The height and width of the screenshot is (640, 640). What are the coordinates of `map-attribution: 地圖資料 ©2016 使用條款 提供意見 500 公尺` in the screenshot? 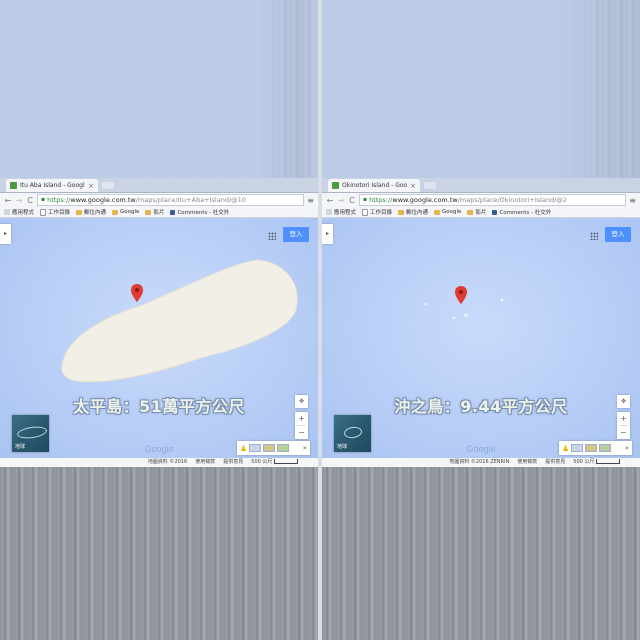 It's located at (159, 462).